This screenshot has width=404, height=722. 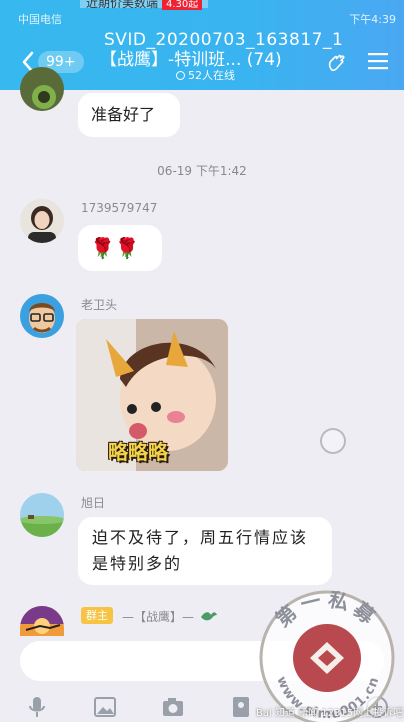 I want to click on carrier-label: 中国电信, so click(x=40, y=19).